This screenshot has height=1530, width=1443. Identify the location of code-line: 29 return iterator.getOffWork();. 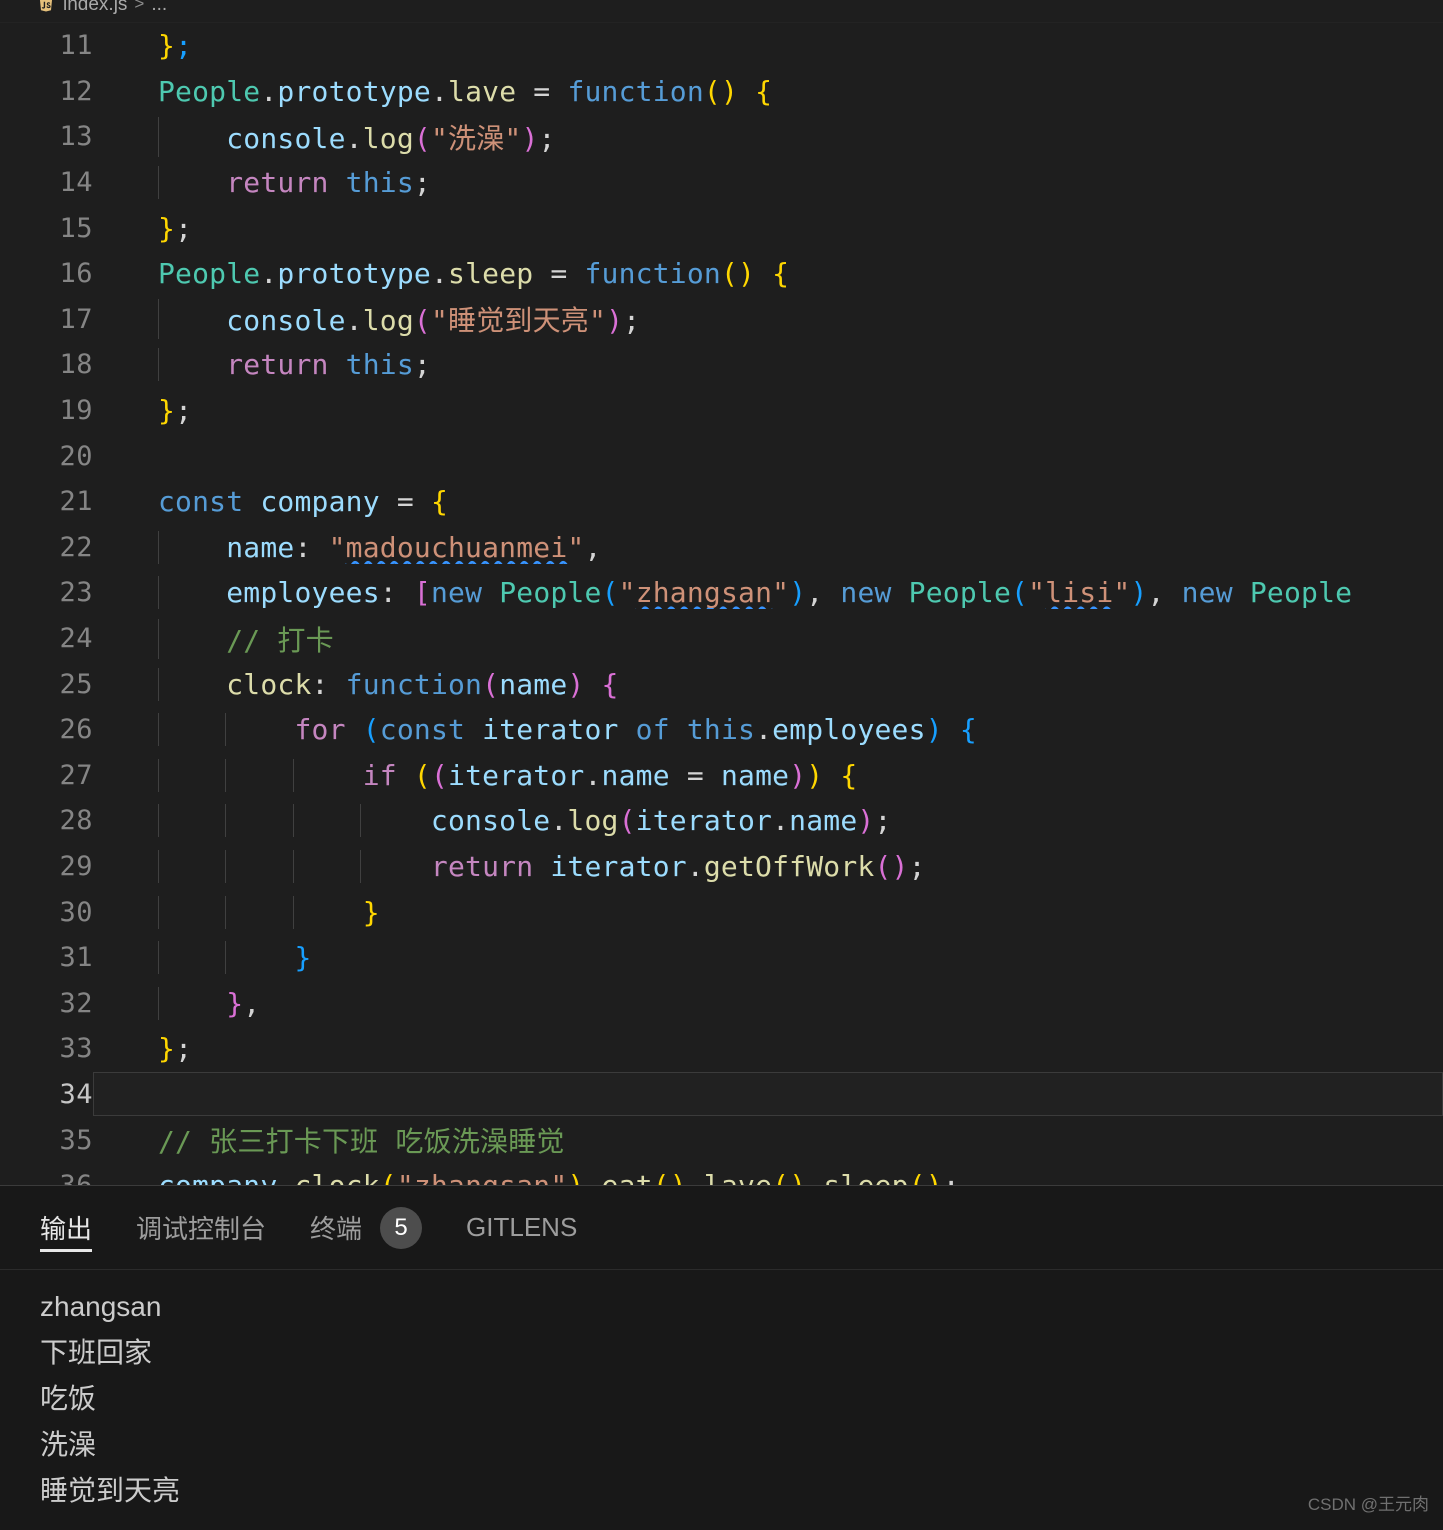
(721, 867).